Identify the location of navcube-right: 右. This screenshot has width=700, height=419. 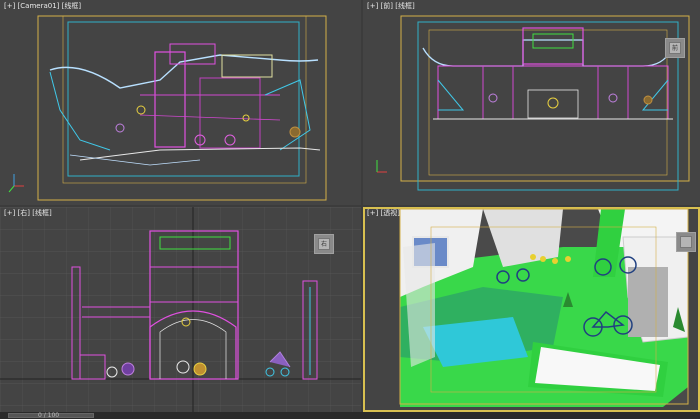
(324, 244).